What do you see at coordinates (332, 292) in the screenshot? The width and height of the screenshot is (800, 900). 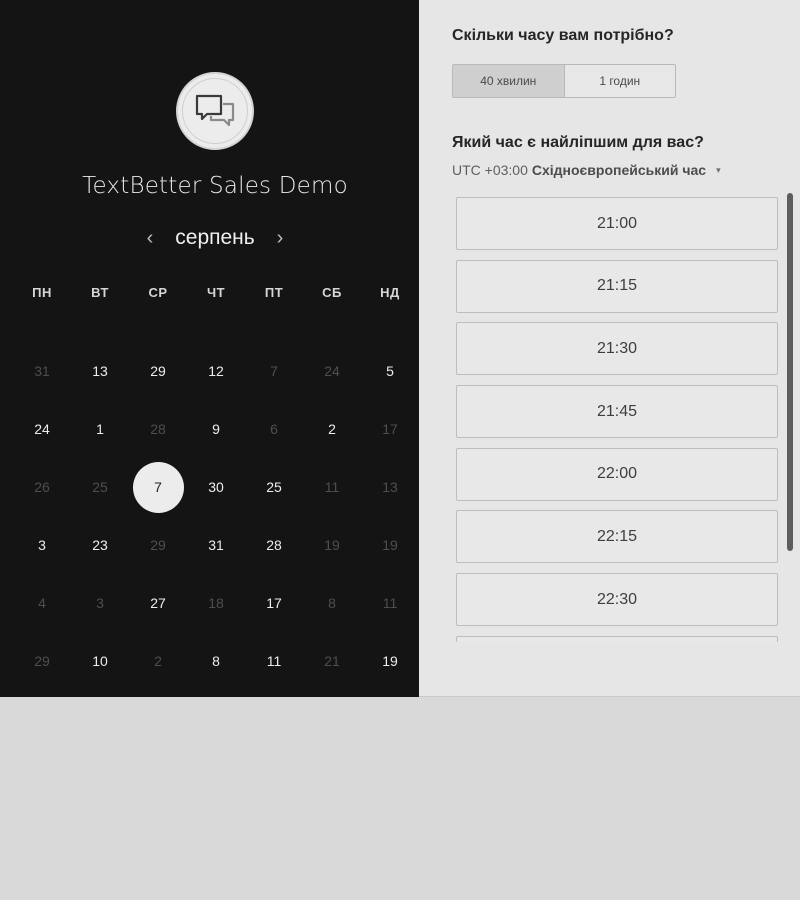 I see `weekday-label: СБ` at bounding box center [332, 292].